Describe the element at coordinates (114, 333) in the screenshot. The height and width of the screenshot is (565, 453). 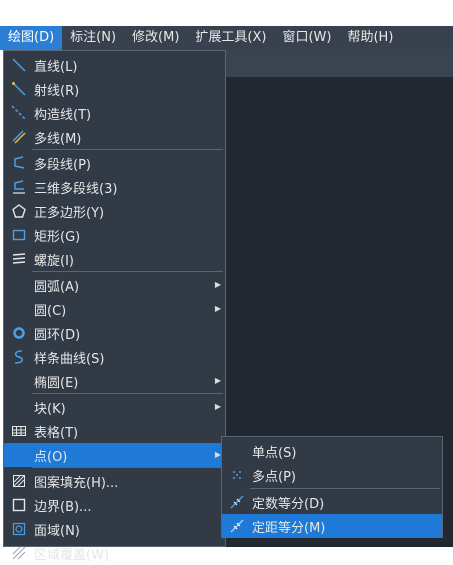
I see `menu-item-donut: 圆环(D)` at that location.